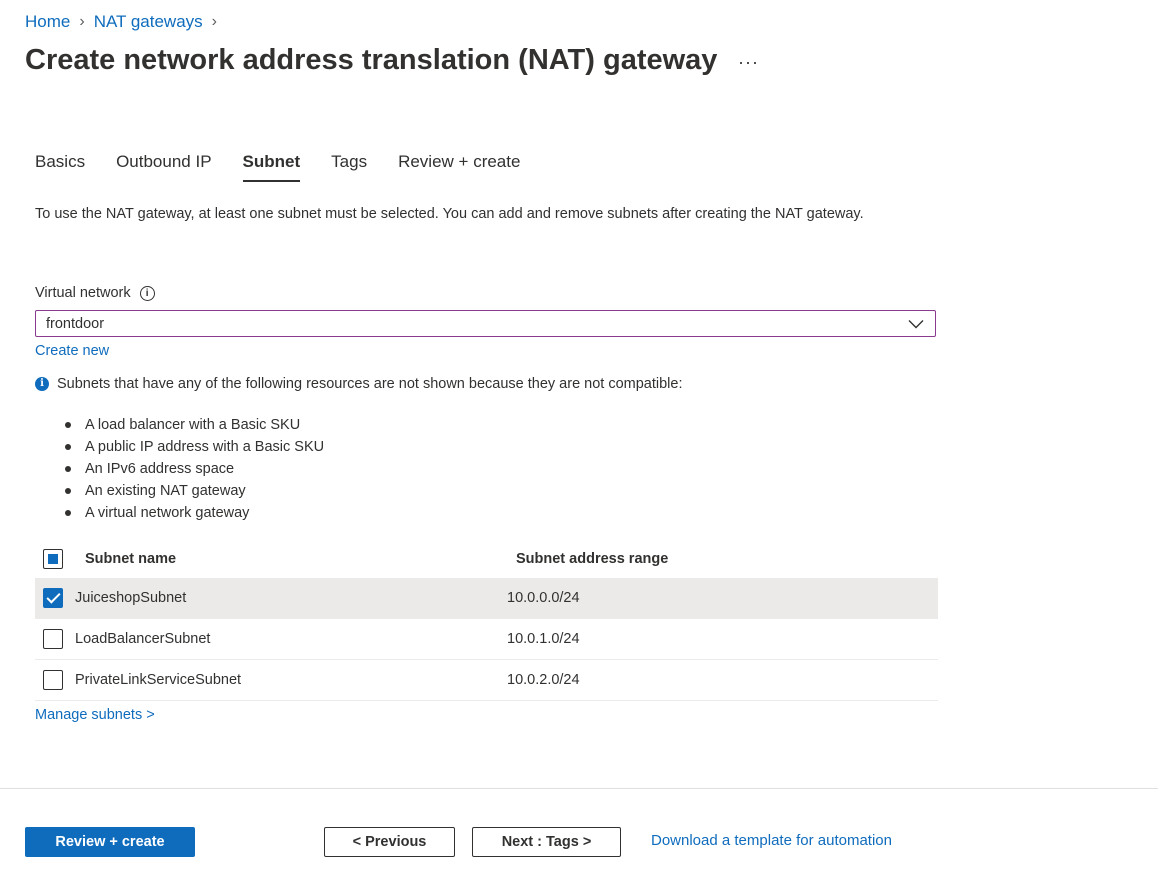  Describe the element at coordinates (543, 680) in the screenshot. I see `subnet-range: 10.0.2.0/24` at that location.